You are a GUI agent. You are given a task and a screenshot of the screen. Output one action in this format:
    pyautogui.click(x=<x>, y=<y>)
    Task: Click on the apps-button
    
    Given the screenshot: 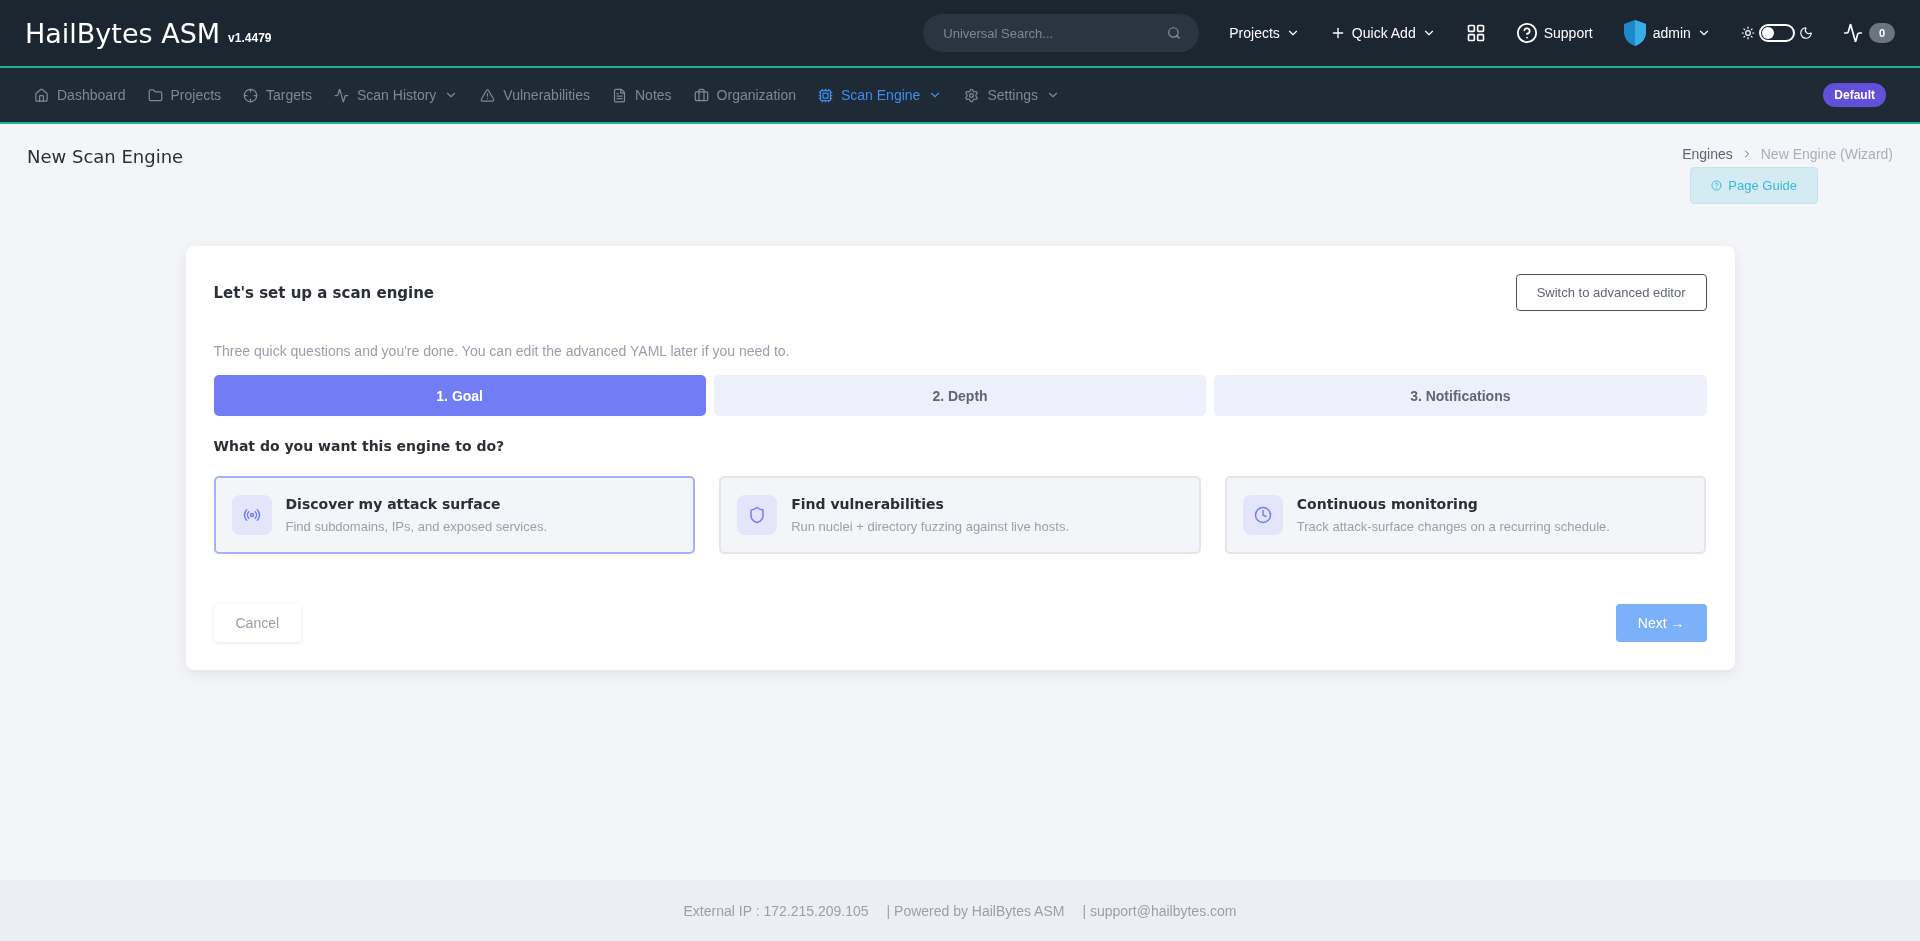 What is the action you would take?
    pyautogui.click(x=1475, y=33)
    